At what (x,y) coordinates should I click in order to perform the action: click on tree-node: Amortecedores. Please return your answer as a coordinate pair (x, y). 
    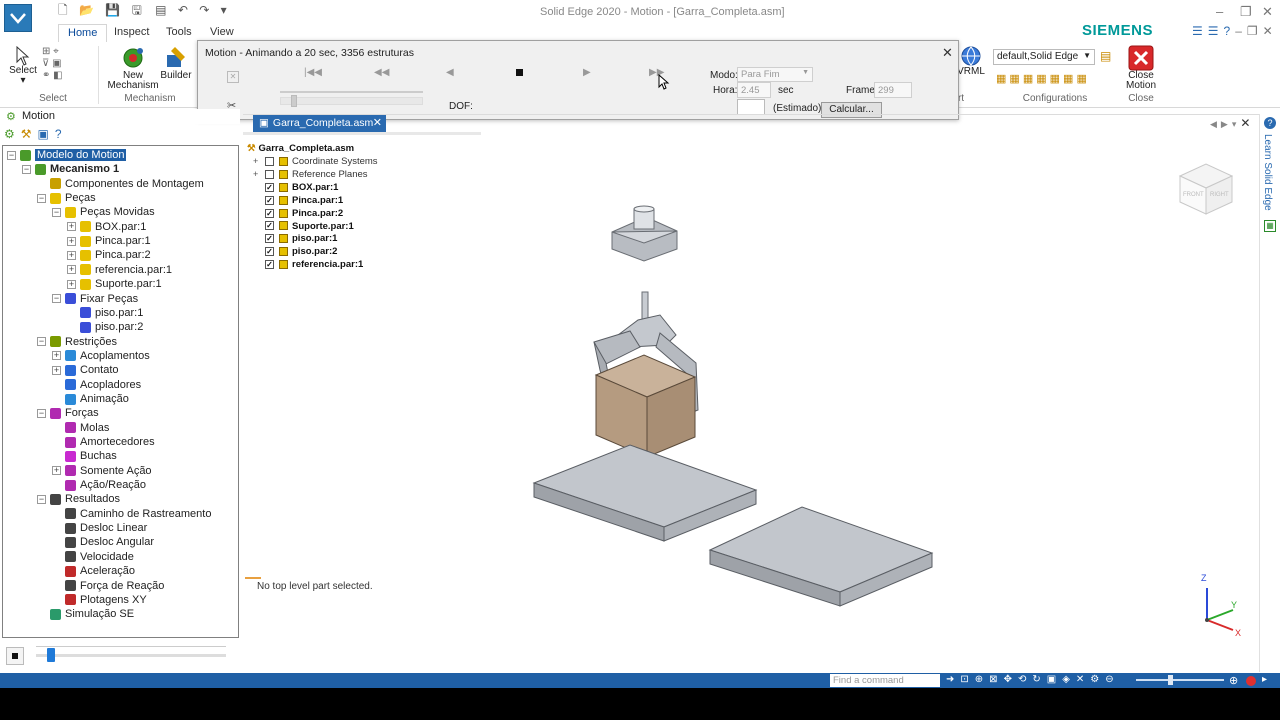
    Looking at the image, I should click on (103, 442).